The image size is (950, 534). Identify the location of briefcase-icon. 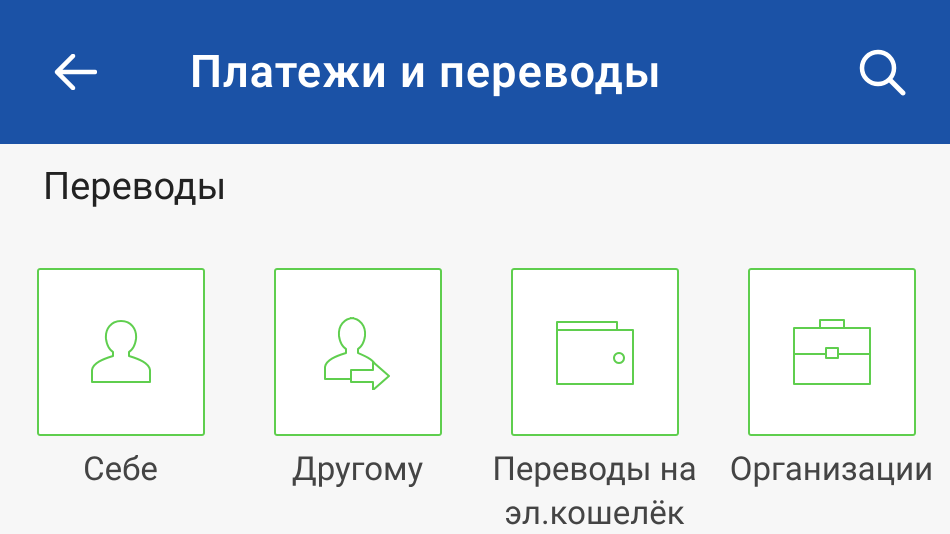
(832, 352).